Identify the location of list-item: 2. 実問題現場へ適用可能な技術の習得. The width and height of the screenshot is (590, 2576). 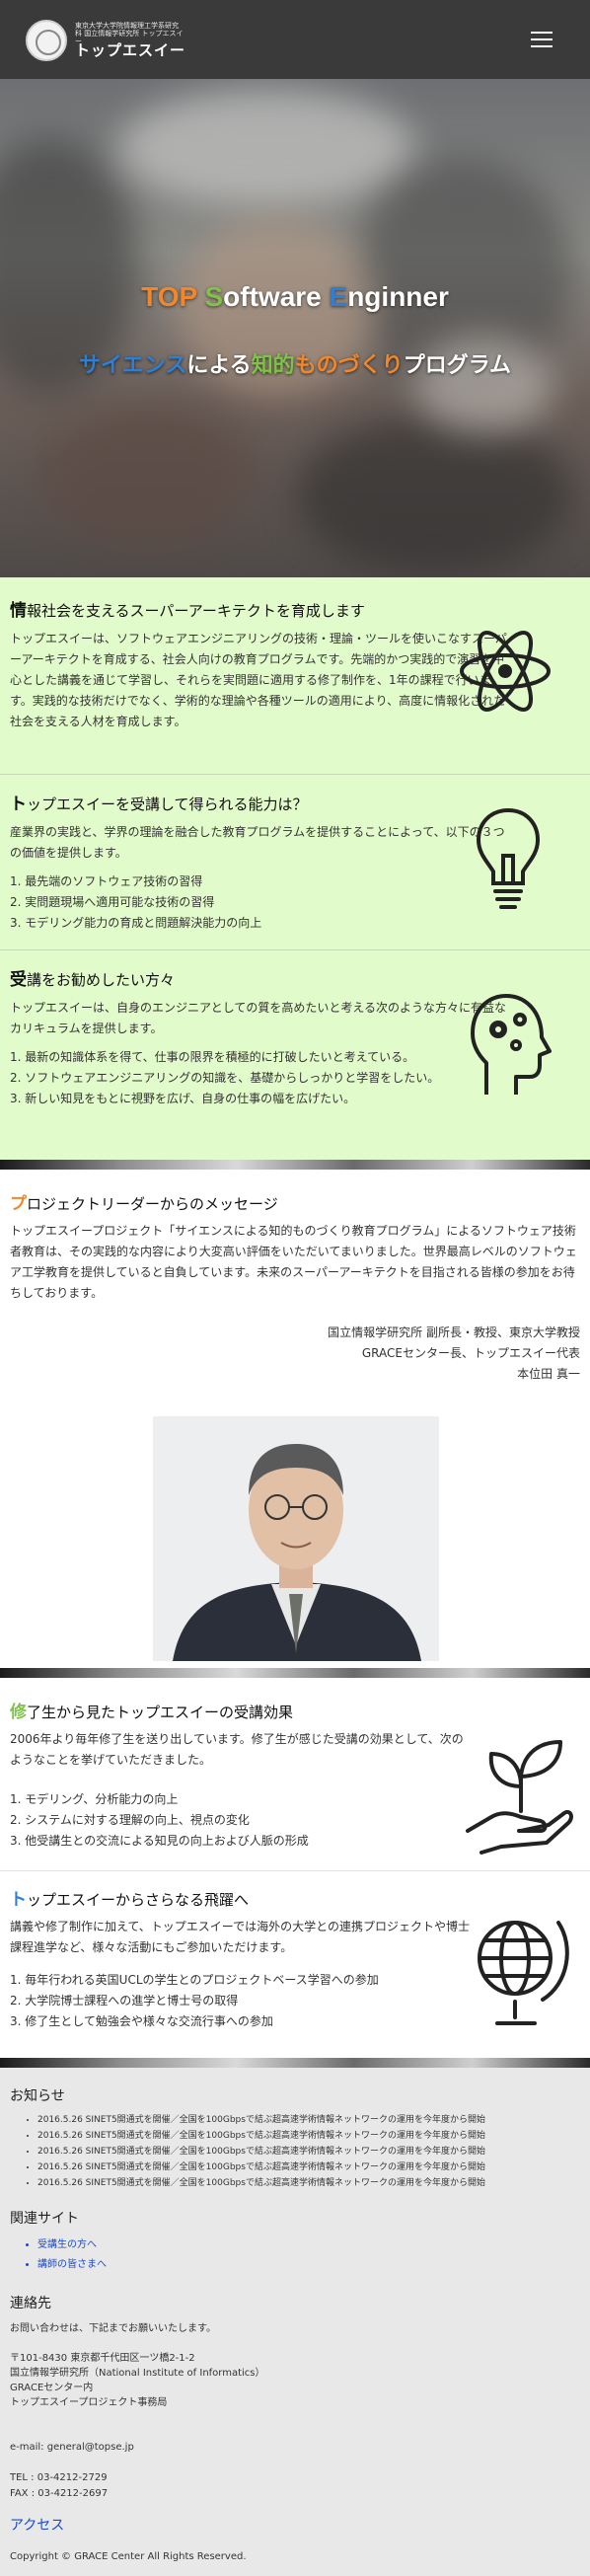
(112, 902).